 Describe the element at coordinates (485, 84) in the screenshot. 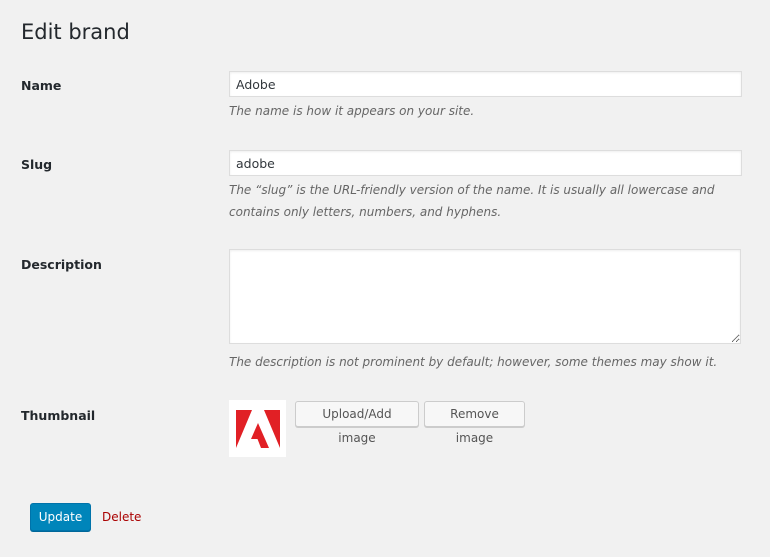

I see `name-input` at that location.